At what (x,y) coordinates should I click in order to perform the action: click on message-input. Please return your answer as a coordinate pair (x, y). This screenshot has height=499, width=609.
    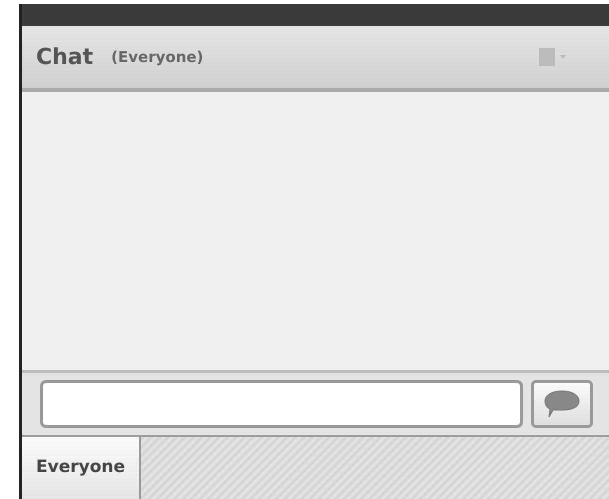
    Looking at the image, I should click on (281, 404).